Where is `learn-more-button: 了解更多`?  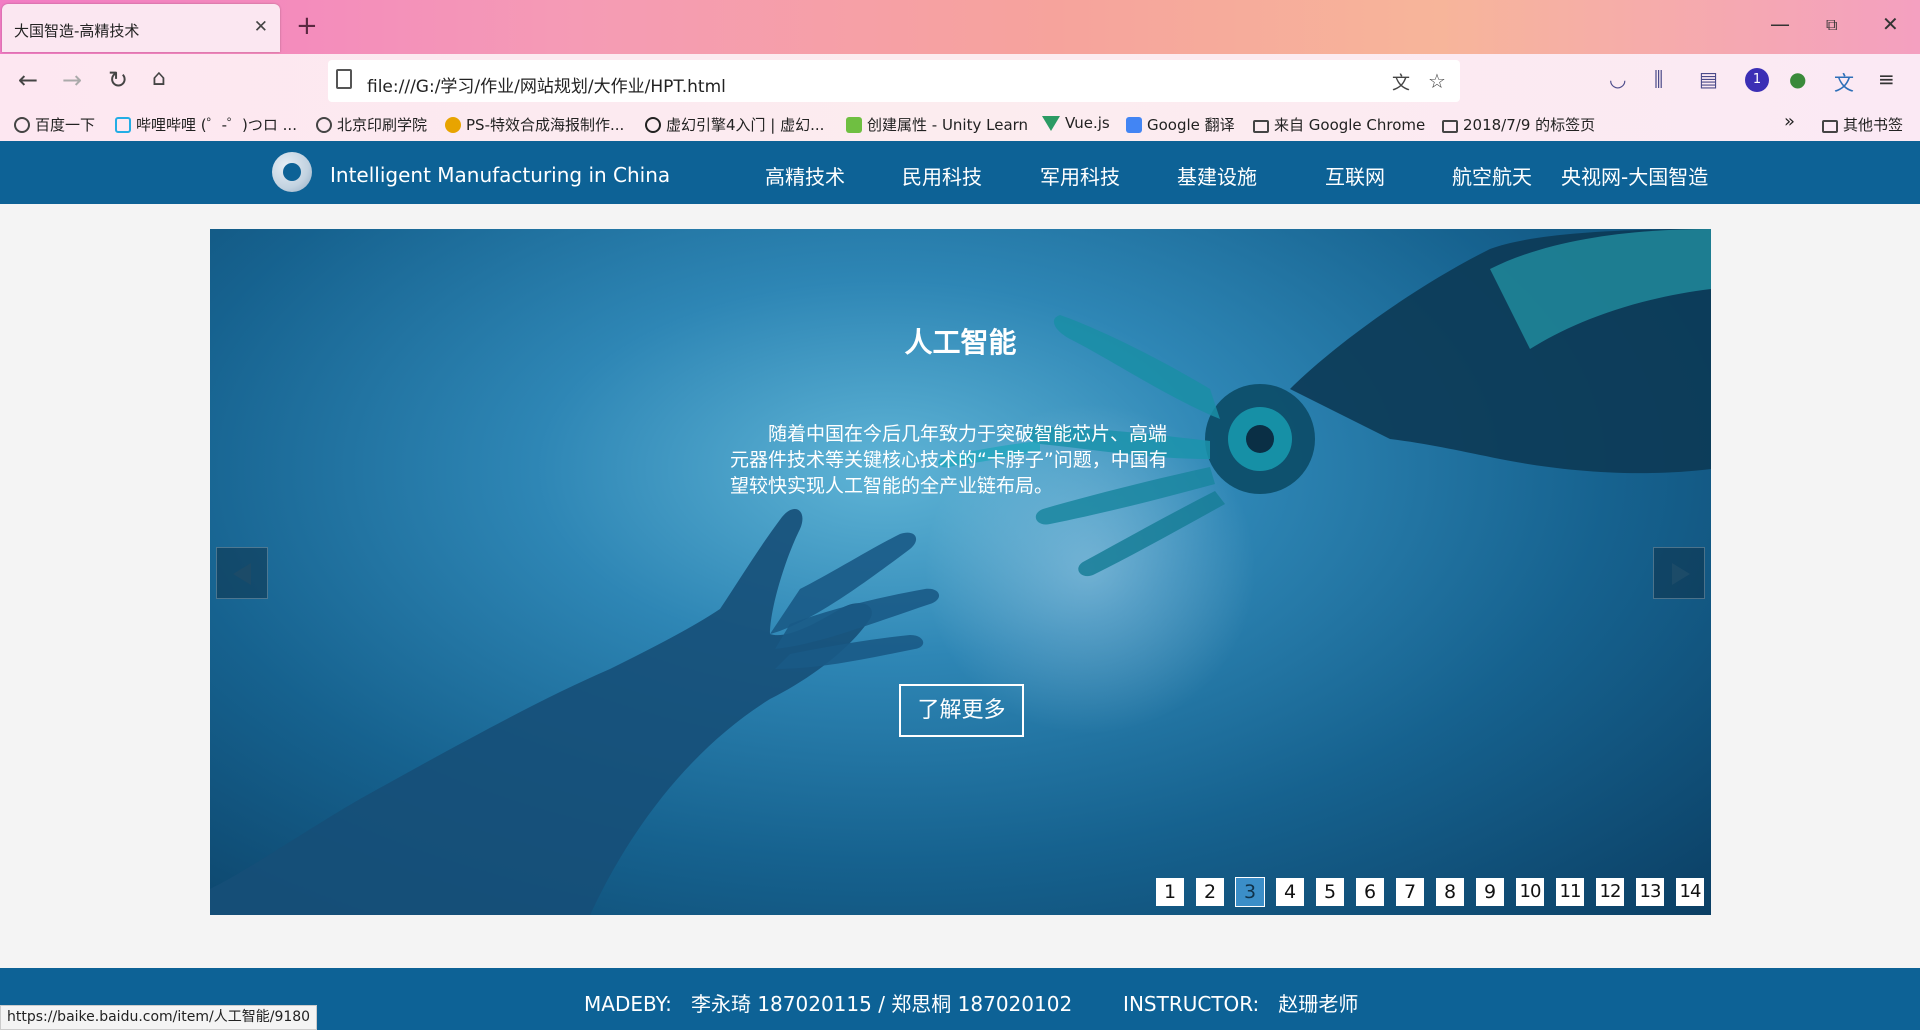
learn-more-button: 了解更多 is located at coordinates (961, 710).